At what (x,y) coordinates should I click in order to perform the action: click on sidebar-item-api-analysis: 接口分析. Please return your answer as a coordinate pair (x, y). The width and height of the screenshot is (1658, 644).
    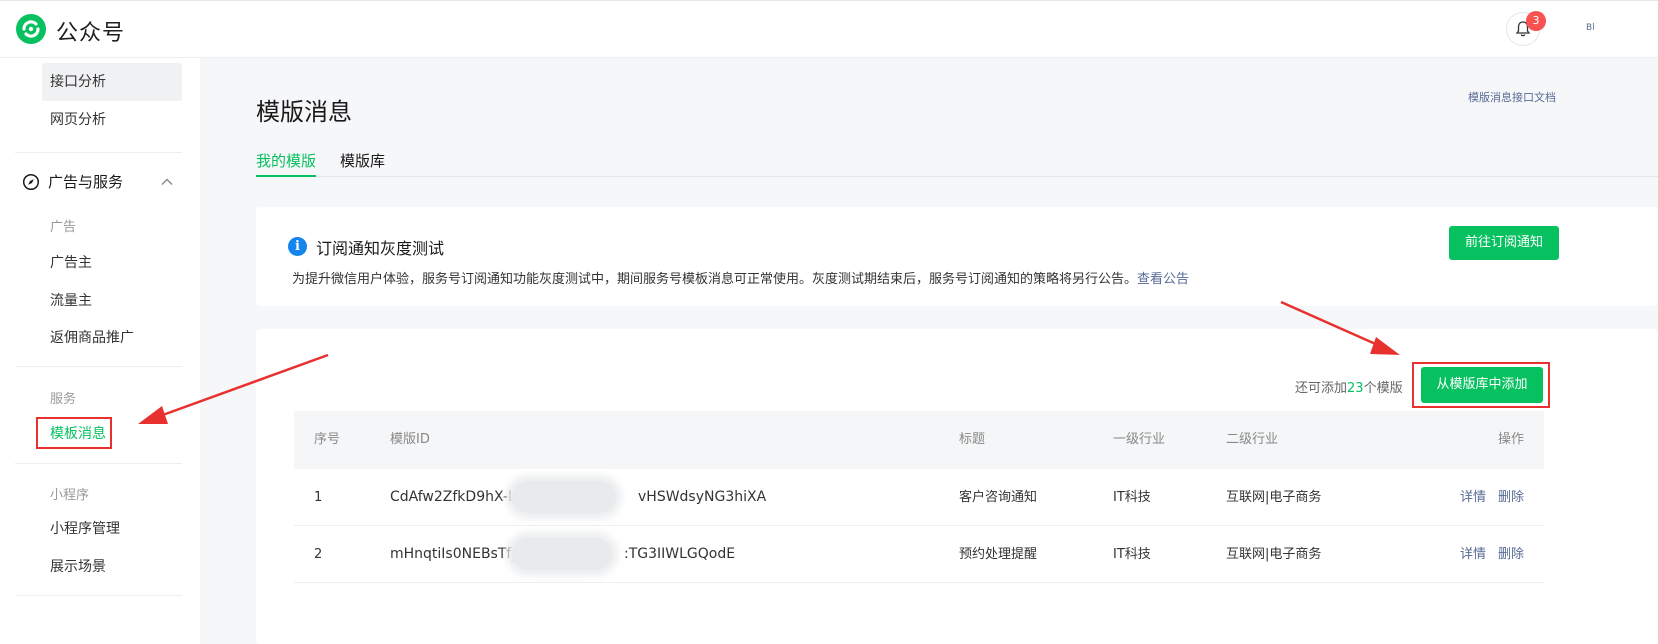
    Looking at the image, I should click on (112, 82).